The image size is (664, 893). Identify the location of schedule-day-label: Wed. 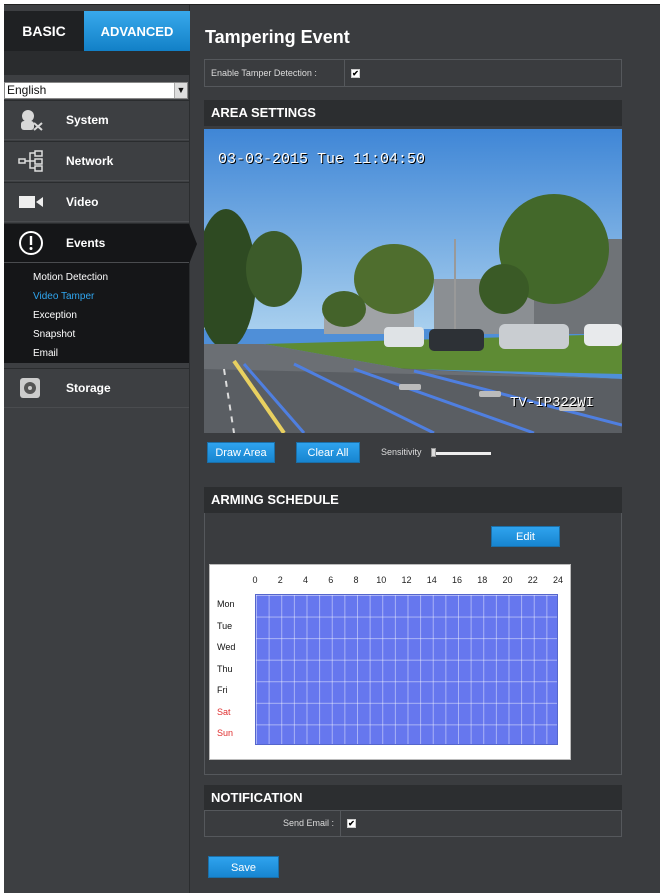
(226, 647).